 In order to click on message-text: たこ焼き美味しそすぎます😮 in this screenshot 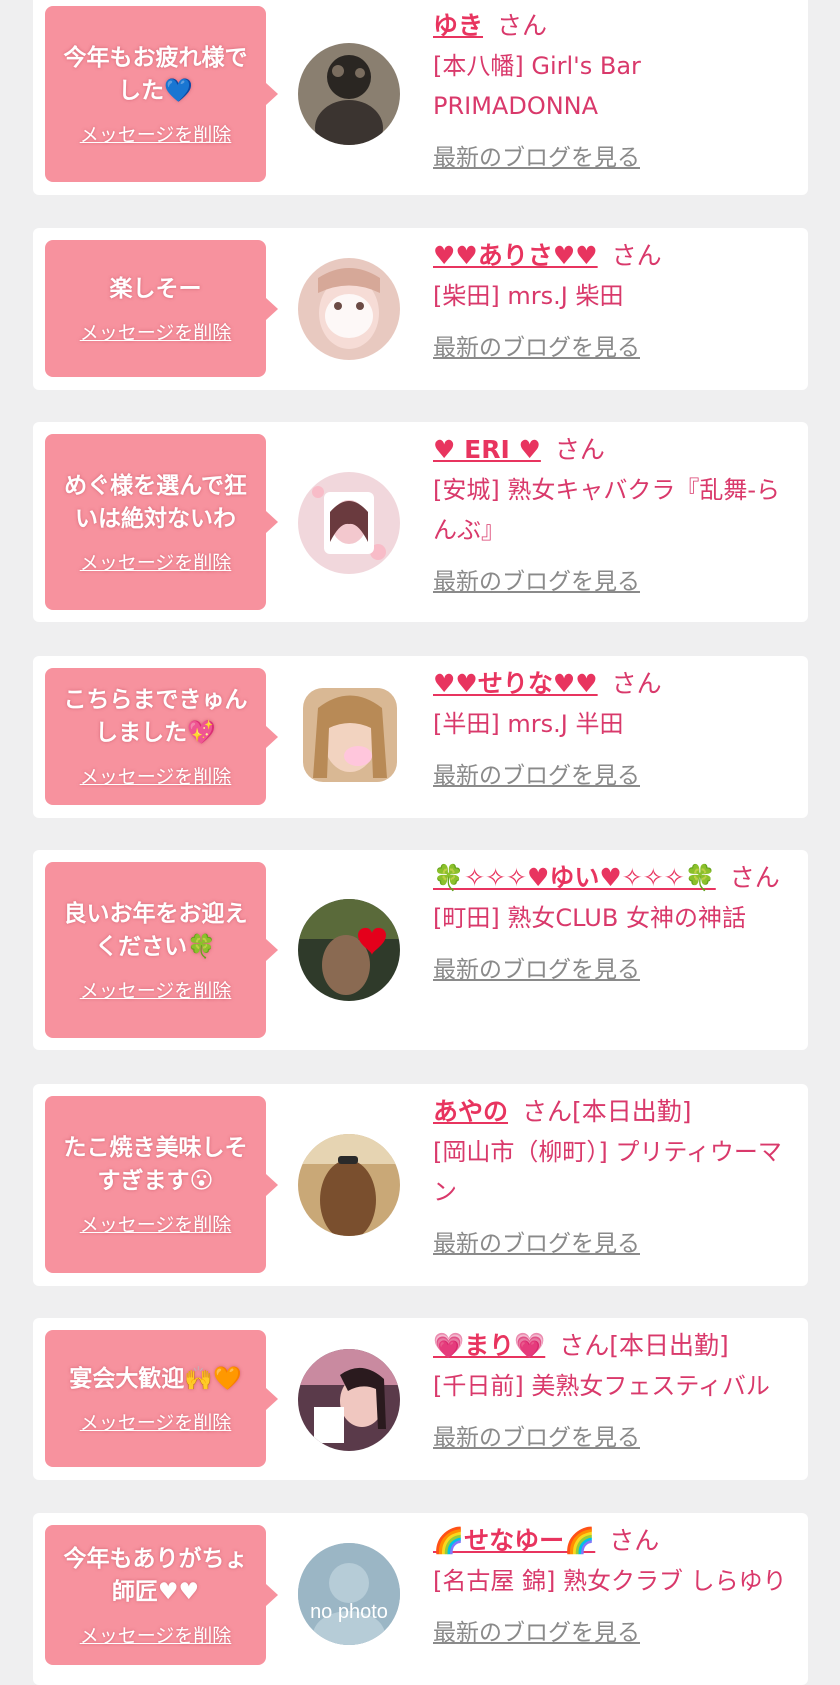, I will do `click(155, 1164)`.